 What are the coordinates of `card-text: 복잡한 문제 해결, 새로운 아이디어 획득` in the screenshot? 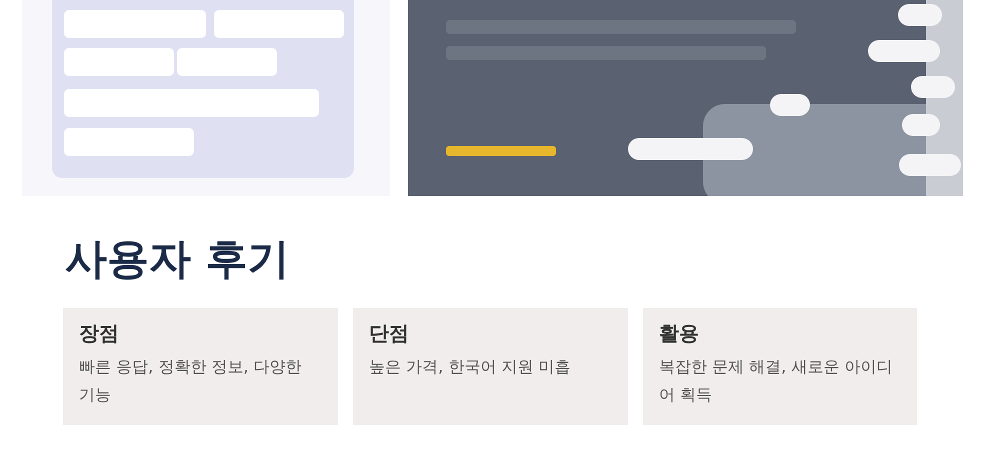 It's located at (776, 381).